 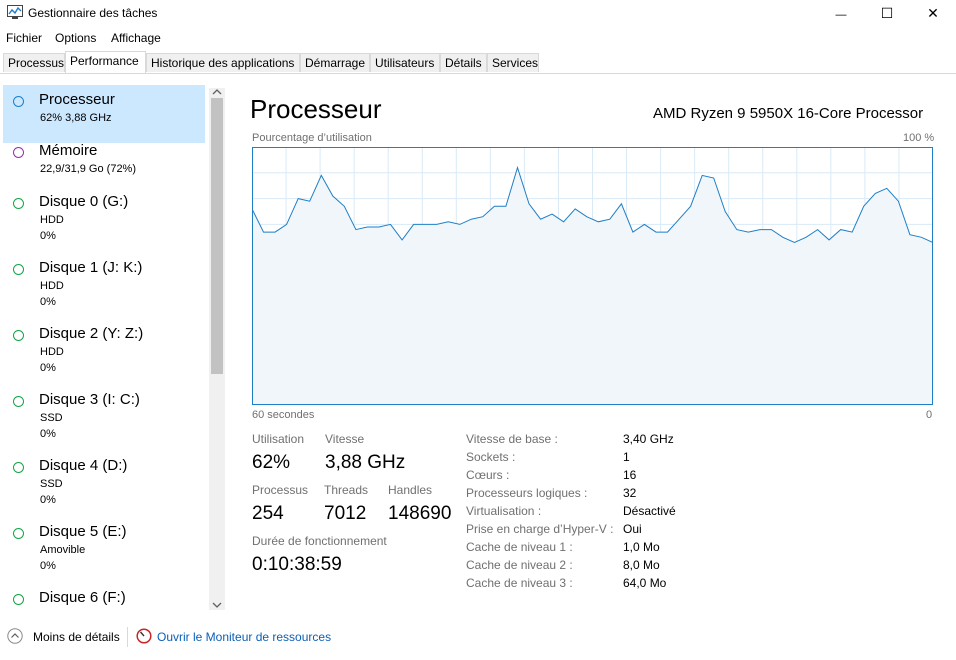 I want to click on scroll-down-icon, so click(x=217, y=605).